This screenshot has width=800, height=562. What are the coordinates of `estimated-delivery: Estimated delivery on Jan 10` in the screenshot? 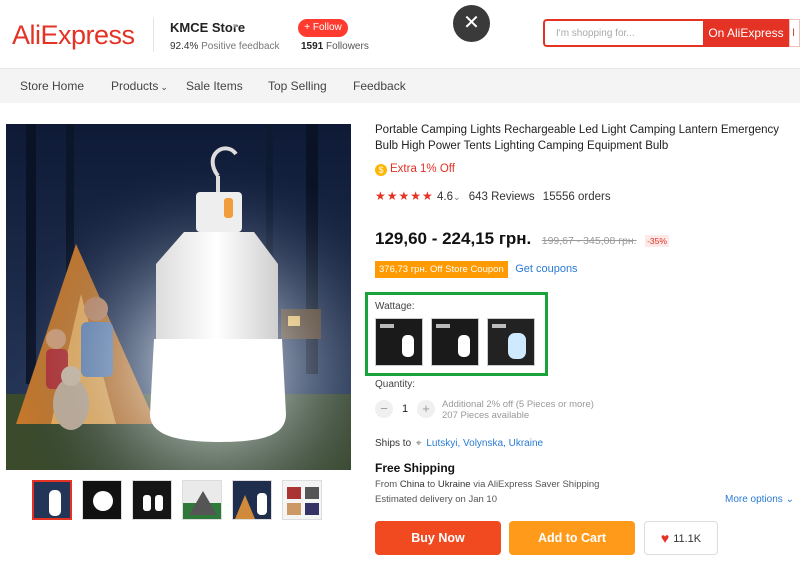 It's located at (436, 499).